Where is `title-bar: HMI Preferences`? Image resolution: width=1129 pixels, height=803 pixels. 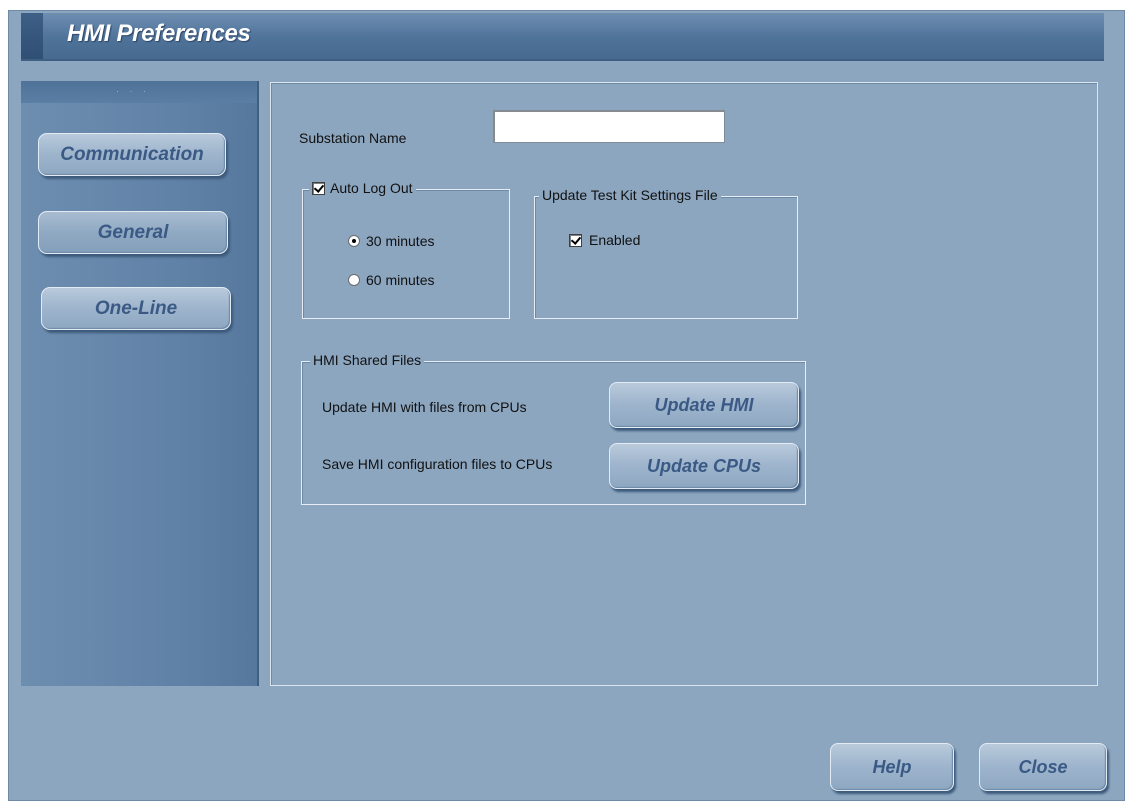 title-bar: HMI Preferences is located at coordinates (562, 37).